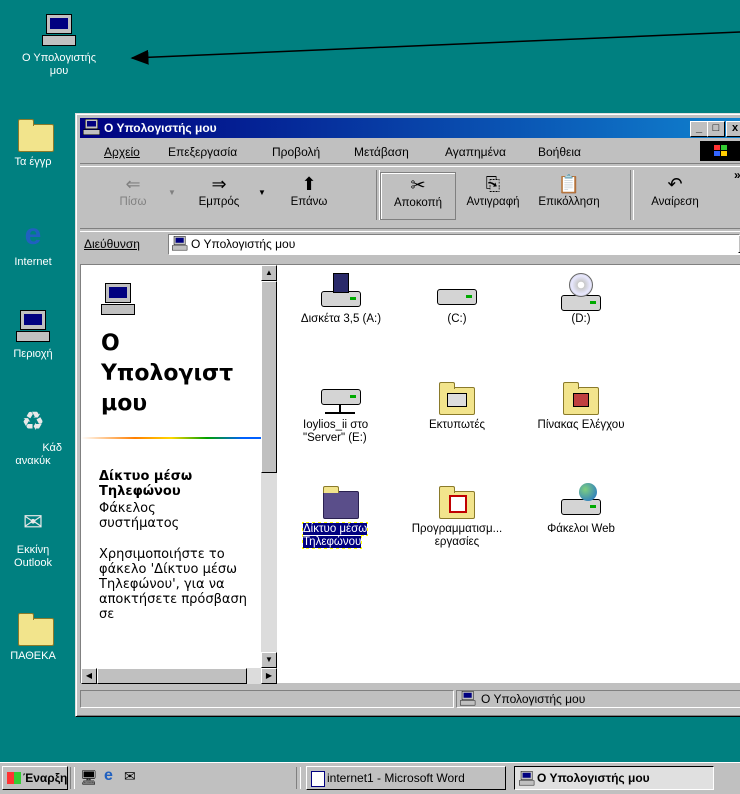  Describe the element at coordinates (493, 184) in the screenshot. I see `copy-icon: ⎘` at that location.